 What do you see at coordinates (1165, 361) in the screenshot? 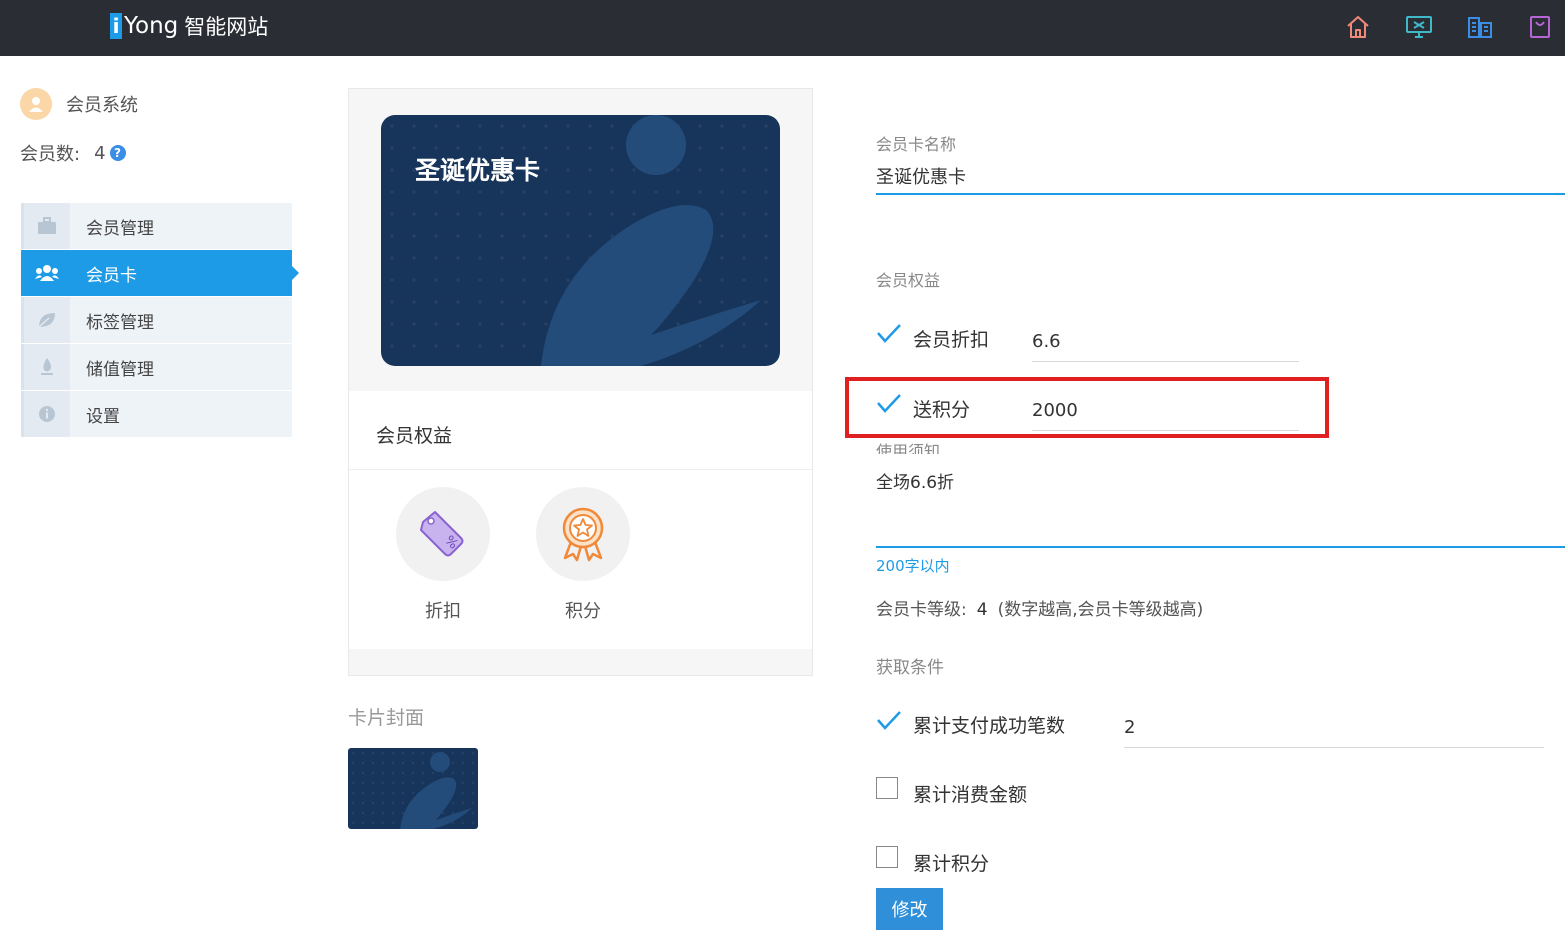
I see `discount-underline` at bounding box center [1165, 361].